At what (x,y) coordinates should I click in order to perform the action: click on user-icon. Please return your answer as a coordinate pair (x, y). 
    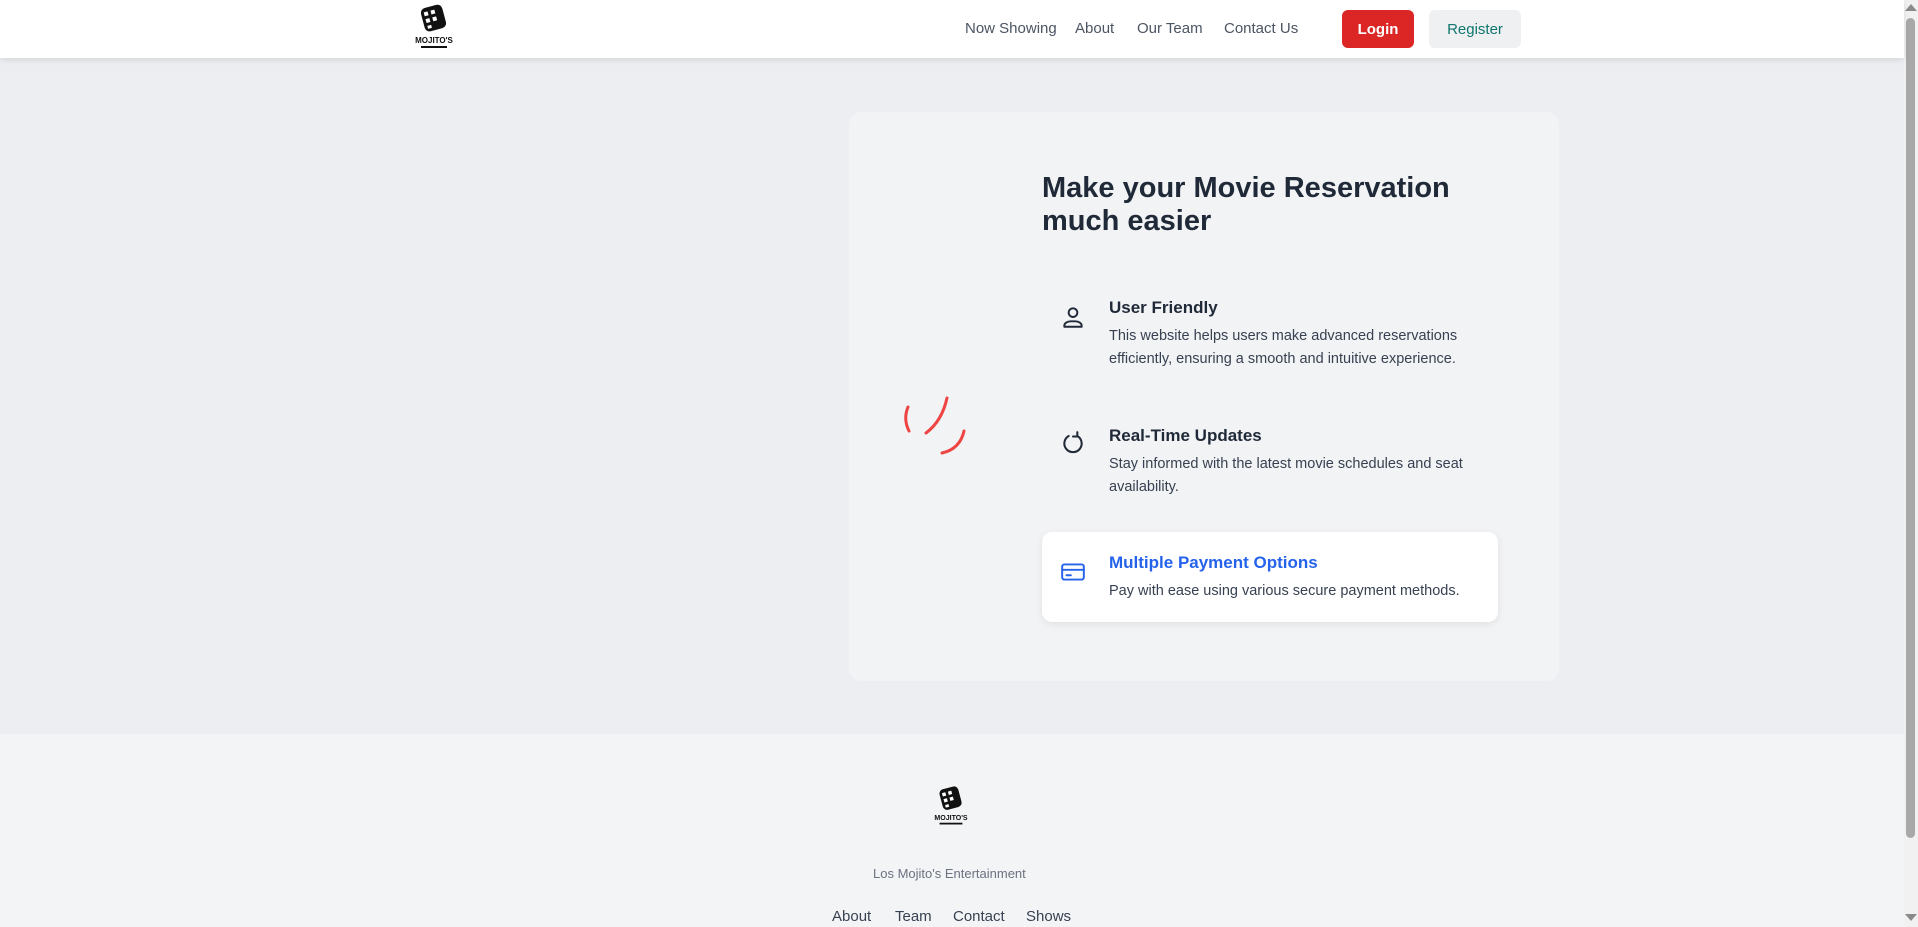
    Looking at the image, I should click on (1073, 317).